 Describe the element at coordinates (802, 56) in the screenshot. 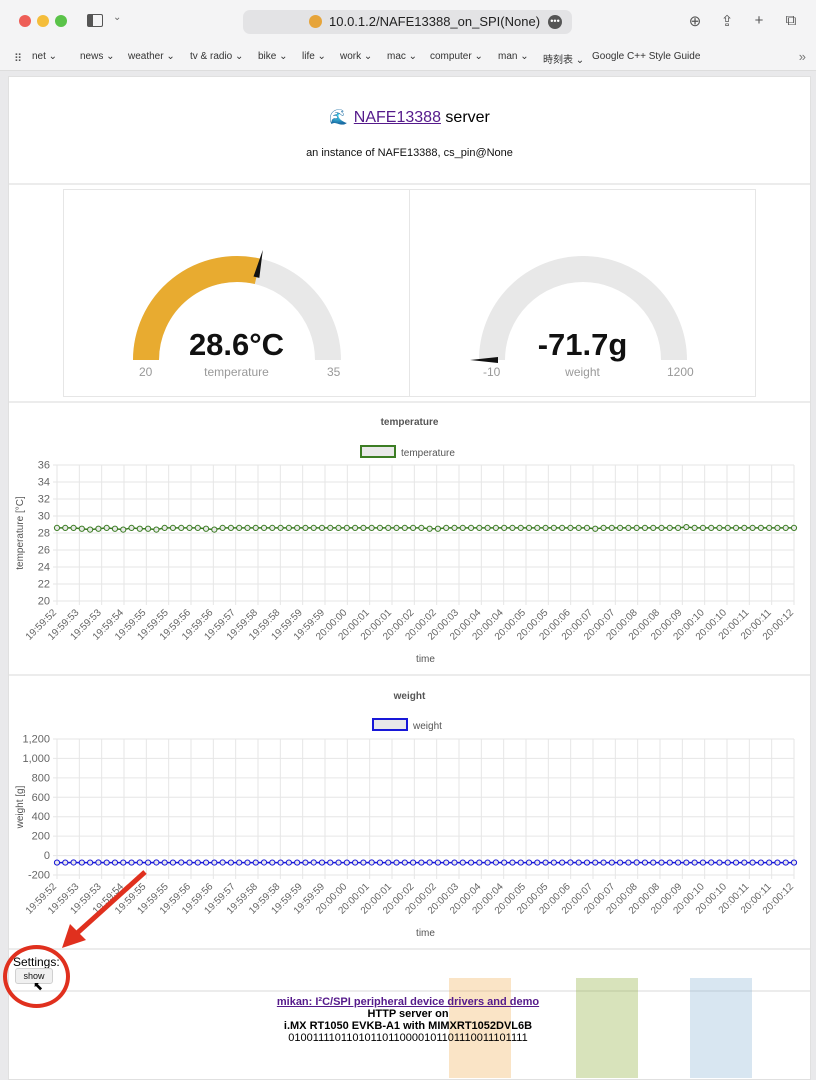

I see `more-bookmarks-icon: »` at that location.